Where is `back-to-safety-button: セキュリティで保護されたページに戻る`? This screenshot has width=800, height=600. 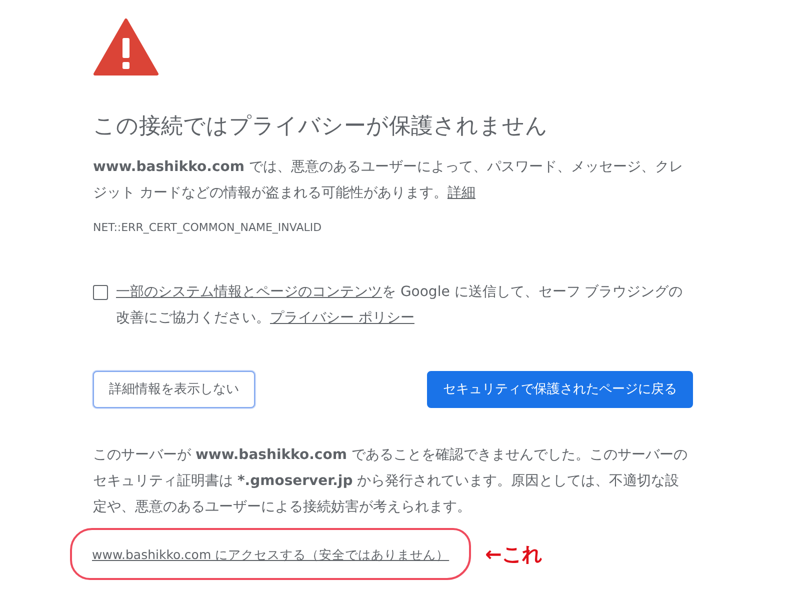 back-to-safety-button: セキュリティで保護されたページに戻る is located at coordinates (560, 389).